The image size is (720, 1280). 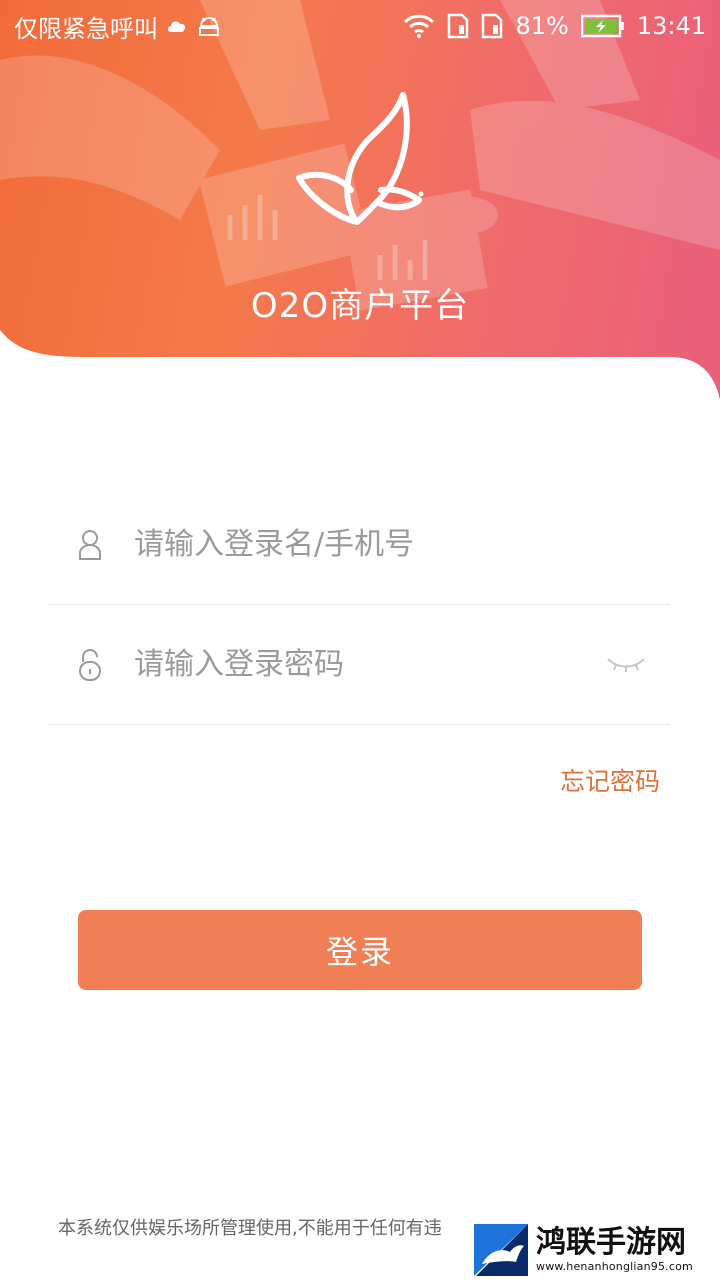 What do you see at coordinates (177, 26) in the screenshot?
I see `cloud-weather-icon` at bounding box center [177, 26].